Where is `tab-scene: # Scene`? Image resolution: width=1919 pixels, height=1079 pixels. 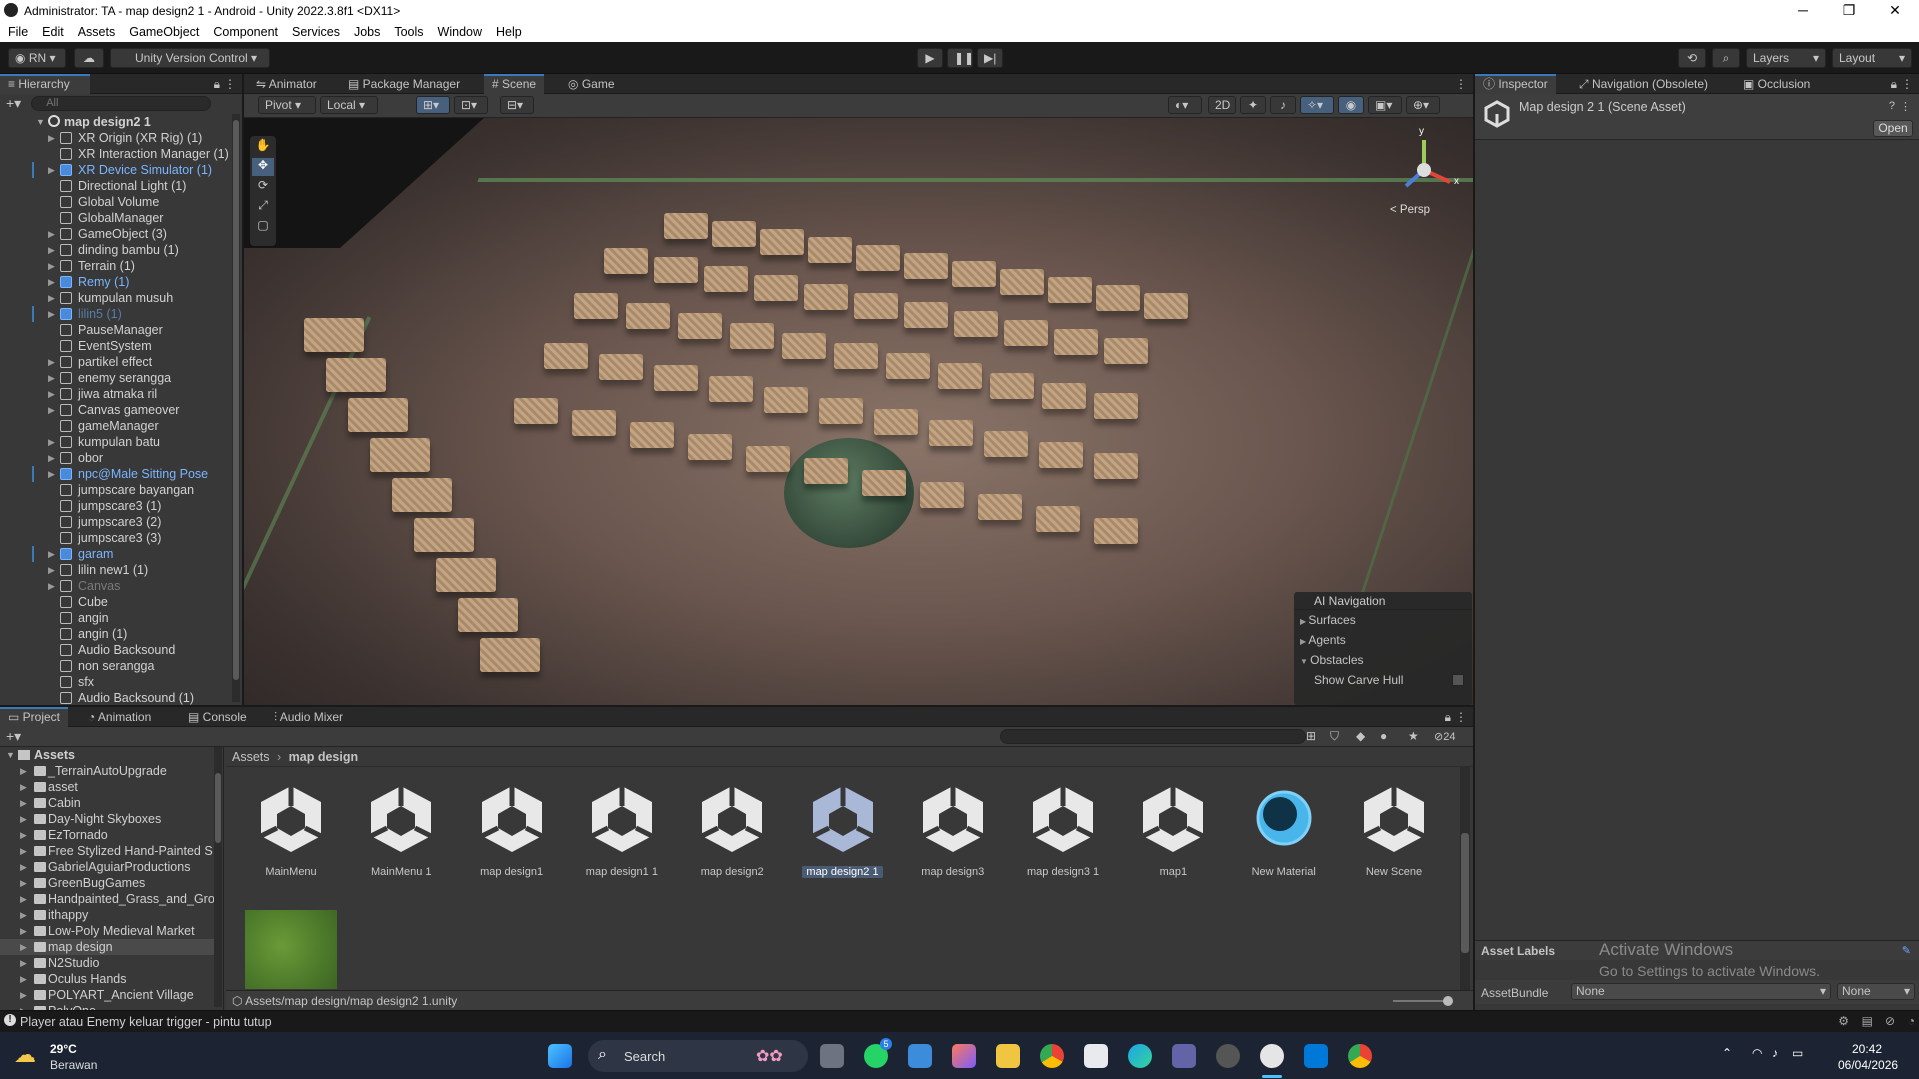
tab-scene: # Scene is located at coordinates (514, 84).